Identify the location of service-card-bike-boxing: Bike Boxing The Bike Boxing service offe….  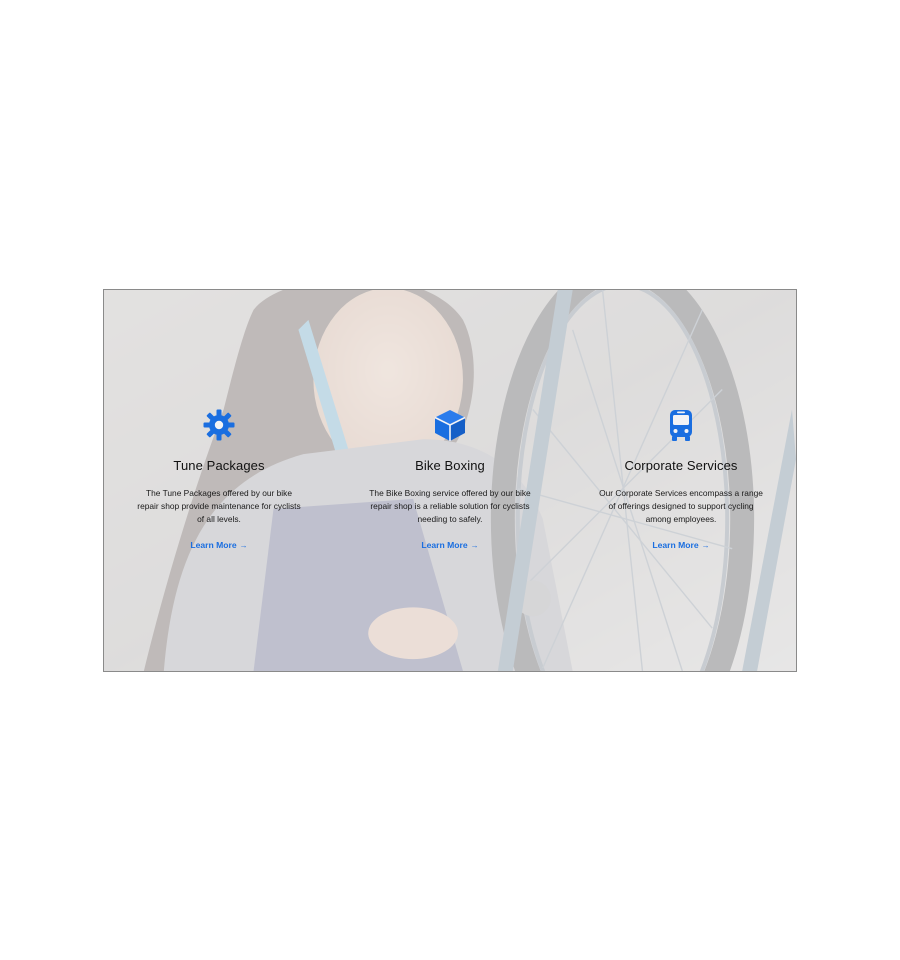
(450, 480).